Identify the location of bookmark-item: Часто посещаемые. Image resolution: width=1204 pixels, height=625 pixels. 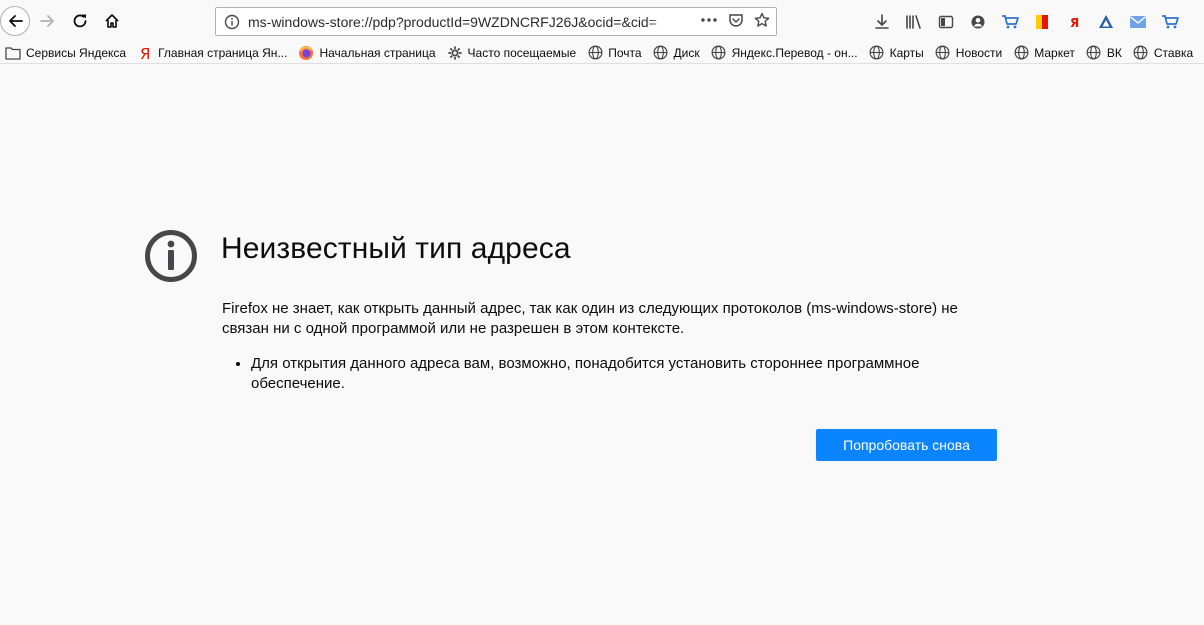
(512, 52).